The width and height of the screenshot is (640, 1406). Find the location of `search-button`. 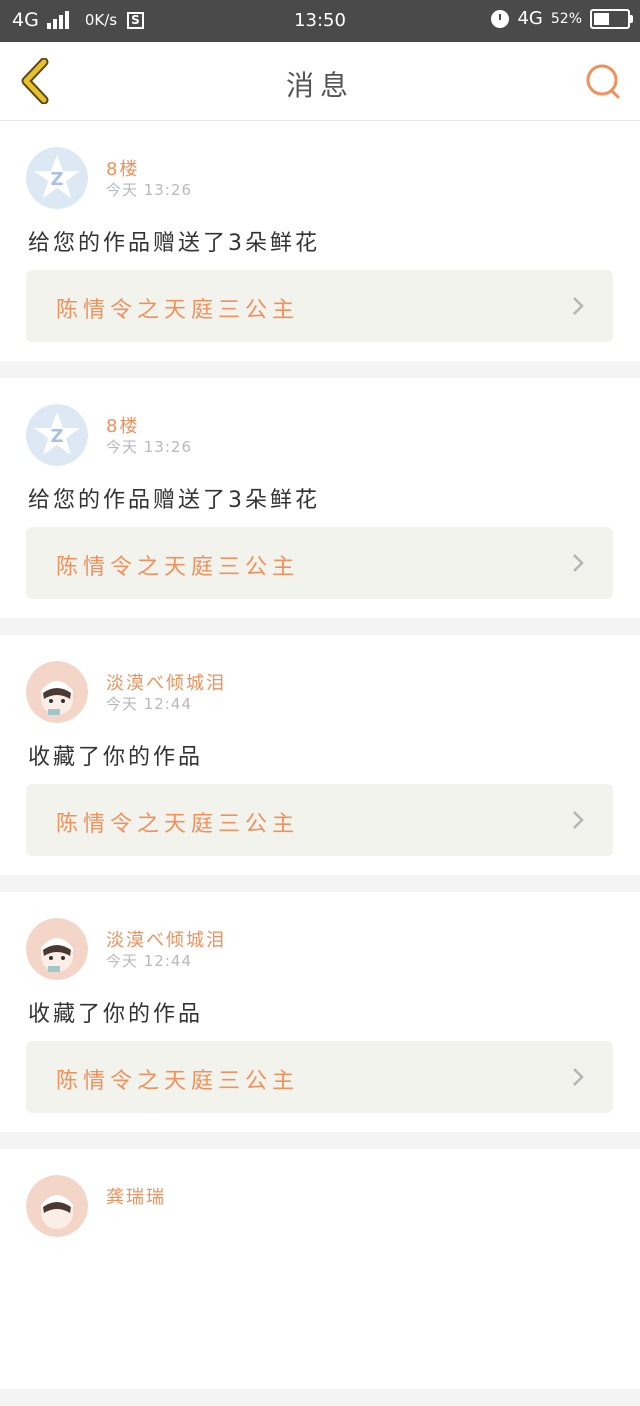

search-button is located at coordinates (603, 81).